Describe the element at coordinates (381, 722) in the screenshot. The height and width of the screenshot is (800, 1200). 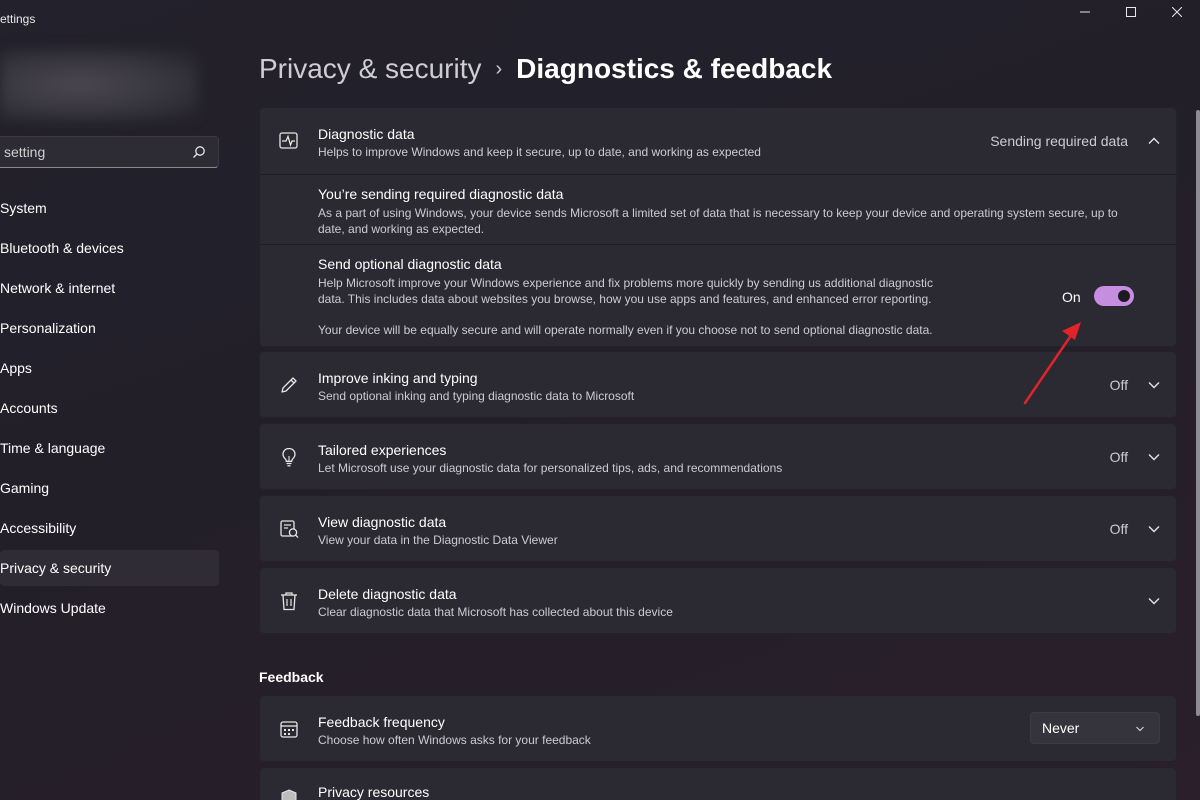
I see `feedback-frequency-title: Feedback frequency` at that location.